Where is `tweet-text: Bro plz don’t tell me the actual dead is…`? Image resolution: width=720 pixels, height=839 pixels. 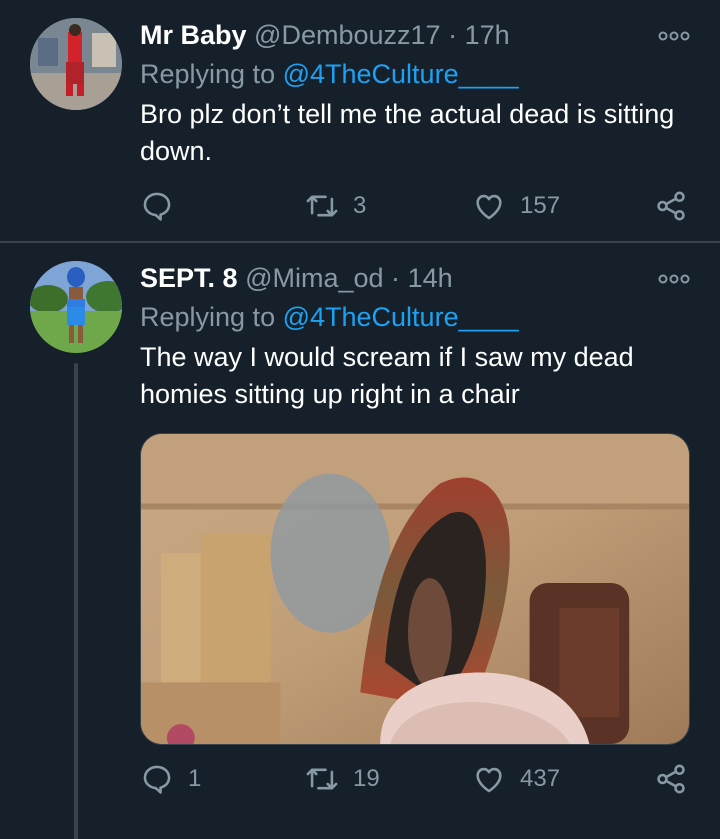 tweet-text: Bro plz don’t tell me the actual dead is… is located at coordinates (407, 132).